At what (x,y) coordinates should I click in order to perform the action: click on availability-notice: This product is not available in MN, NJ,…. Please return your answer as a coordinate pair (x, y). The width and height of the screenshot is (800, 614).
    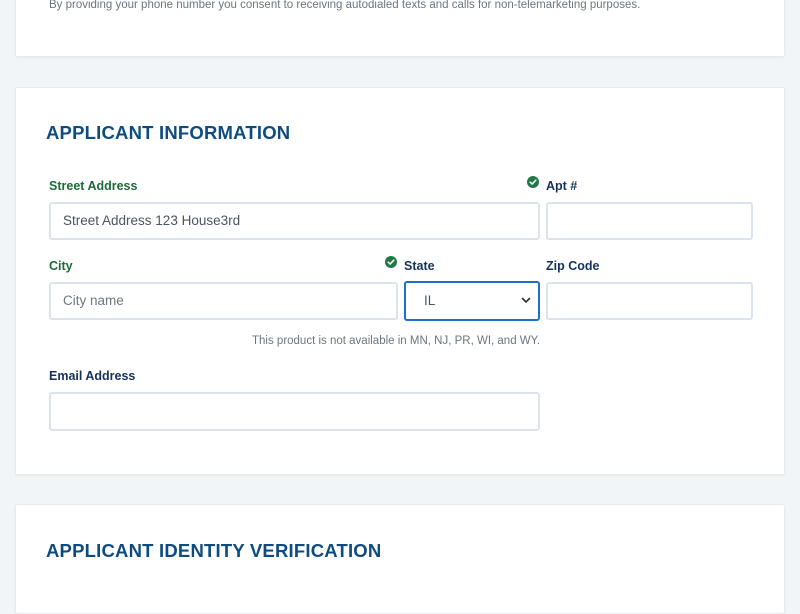
    Looking at the image, I should click on (396, 341).